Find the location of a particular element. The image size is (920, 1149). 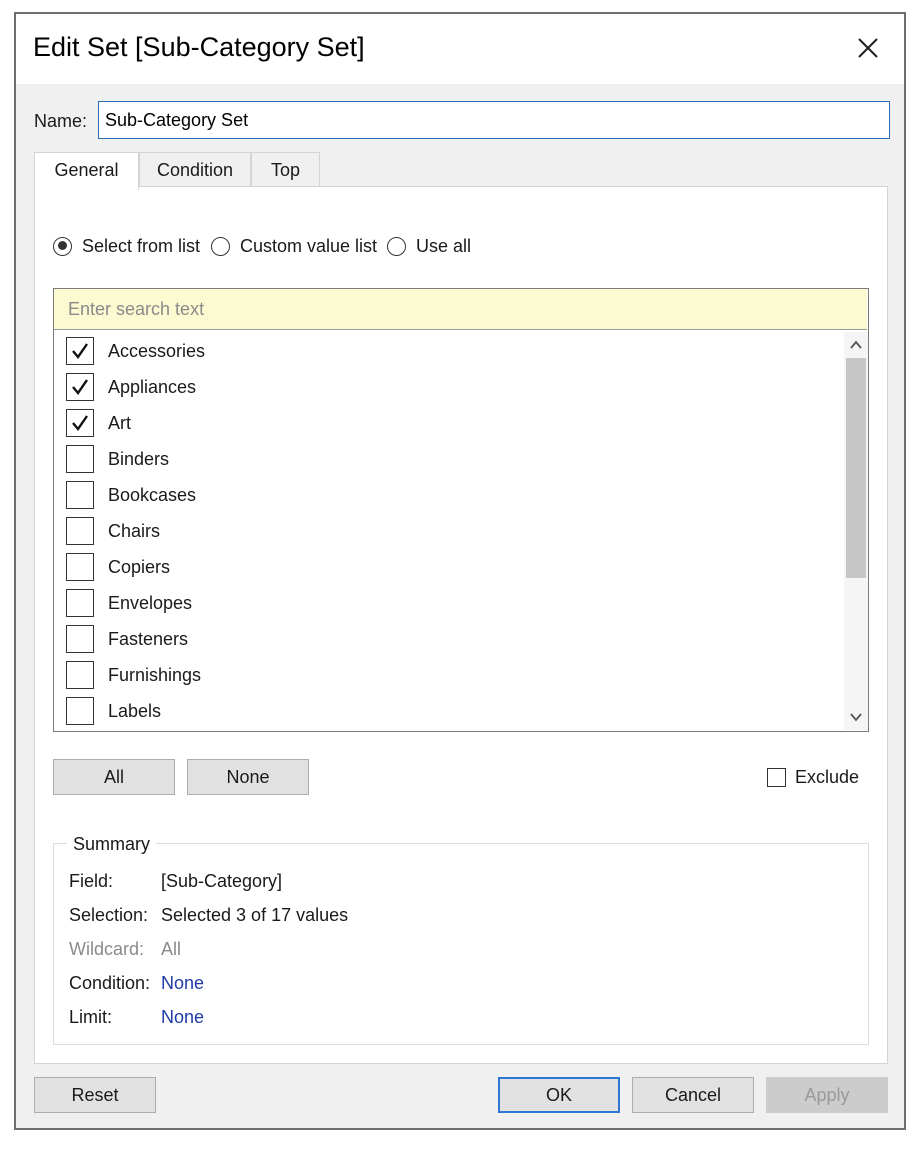

list-item: Labels is located at coordinates (113, 711).